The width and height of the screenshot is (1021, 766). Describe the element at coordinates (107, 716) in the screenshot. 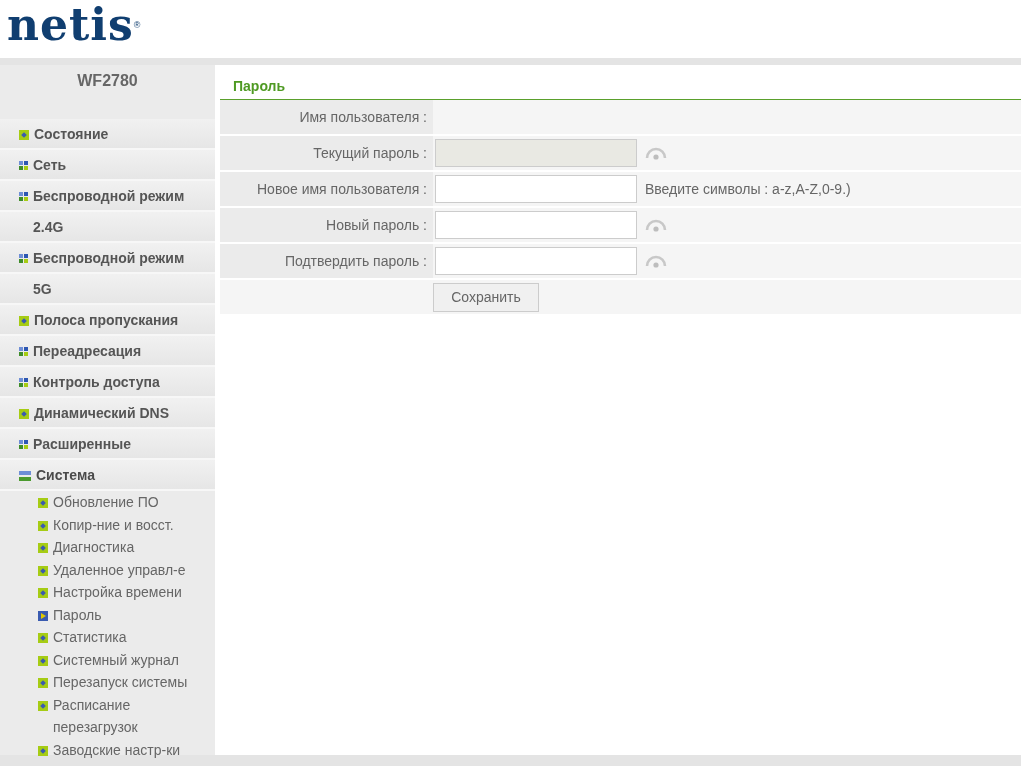

I see `submenu-item: Расписание перезагрузок` at that location.